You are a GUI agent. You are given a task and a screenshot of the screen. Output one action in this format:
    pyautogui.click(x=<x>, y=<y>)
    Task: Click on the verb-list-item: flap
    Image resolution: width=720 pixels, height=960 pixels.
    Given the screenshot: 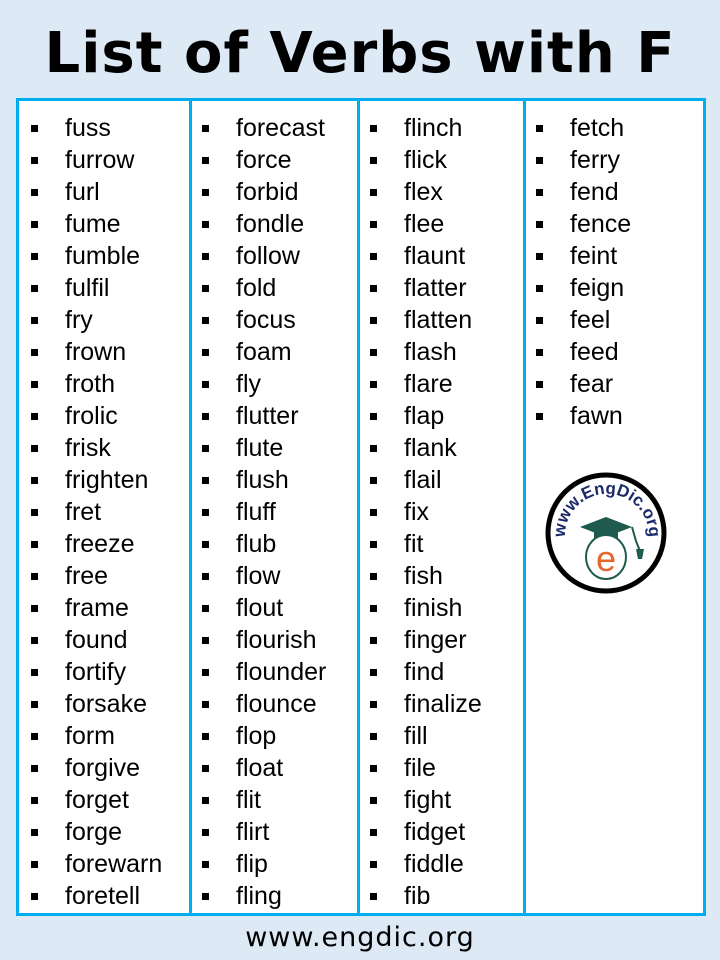 What is the action you would take?
    pyautogui.click(x=441, y=416)
    